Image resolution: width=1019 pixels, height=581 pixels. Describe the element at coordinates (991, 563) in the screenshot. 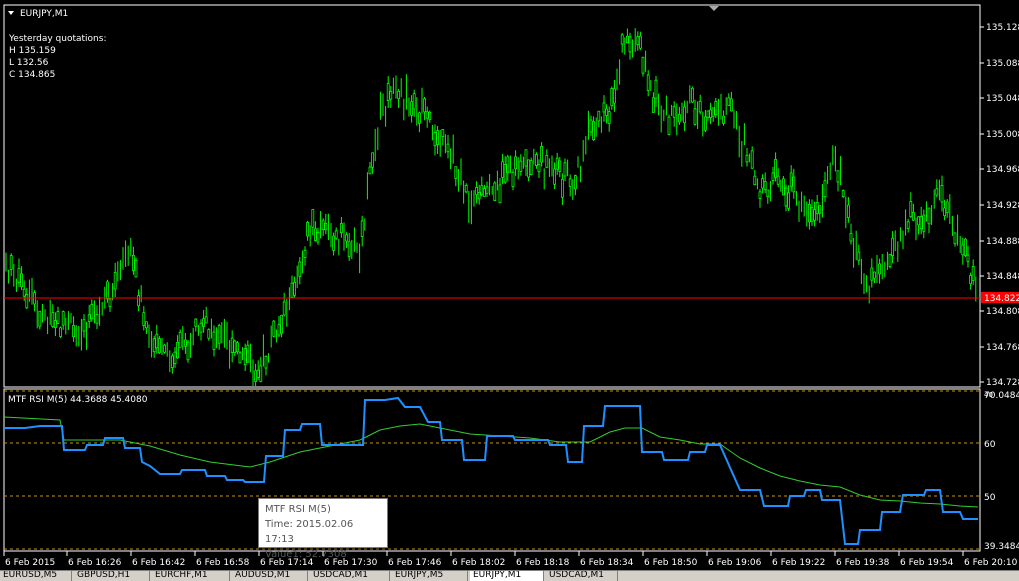

I see `time-axis-label: 6 Feb 20:10` at that location.